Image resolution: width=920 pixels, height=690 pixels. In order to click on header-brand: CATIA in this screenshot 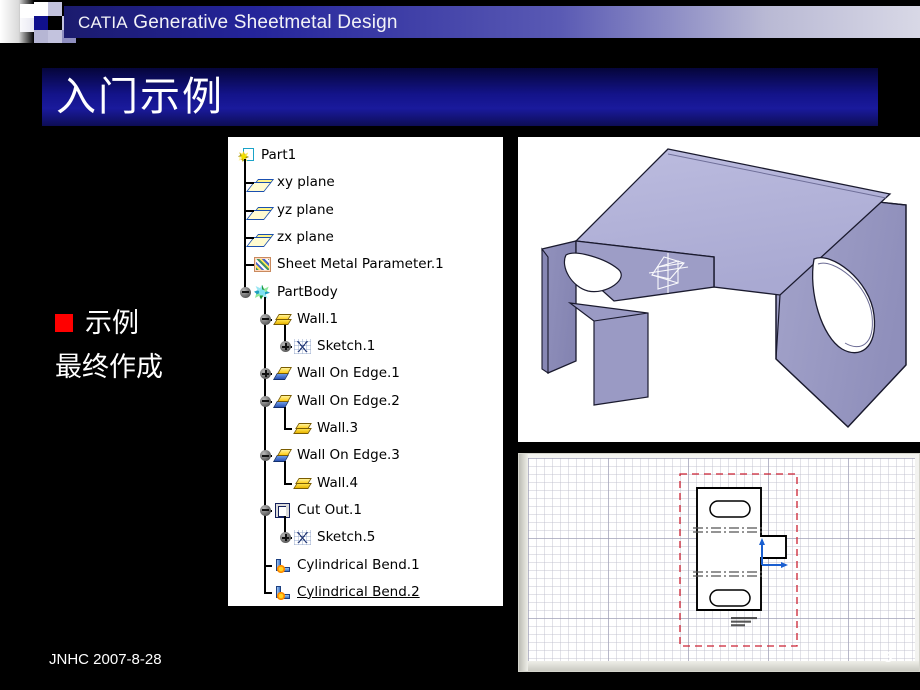, I will do `click(103, 22)`.